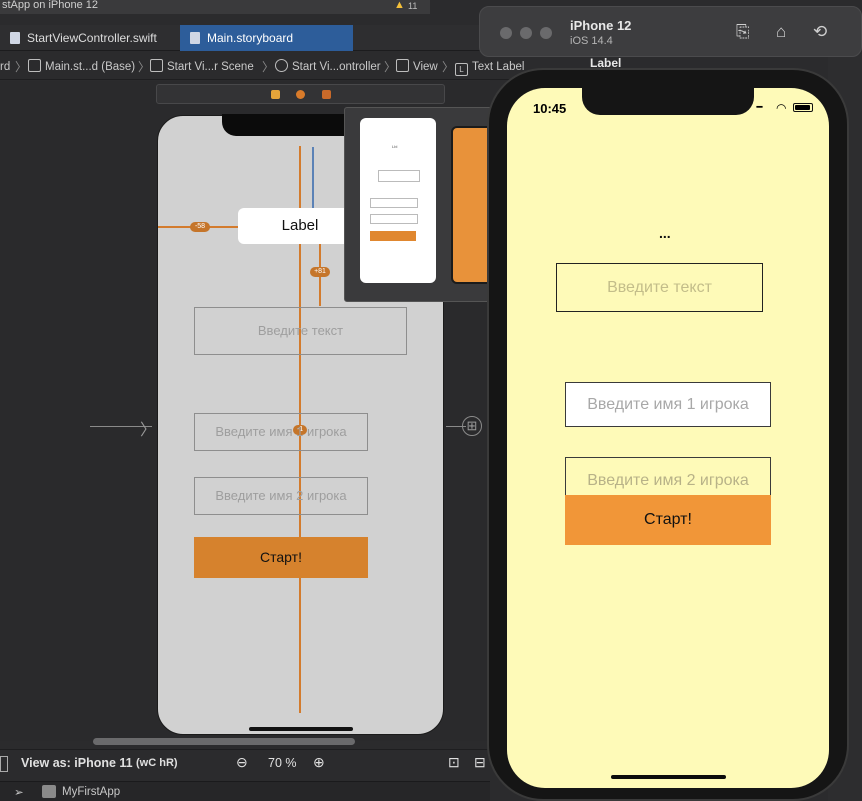 This screenshot has width=862, height=801. What do you see at coordinates (402, 65) in the screenshot?
I see `view-icon` at bounding box center [402, 65].